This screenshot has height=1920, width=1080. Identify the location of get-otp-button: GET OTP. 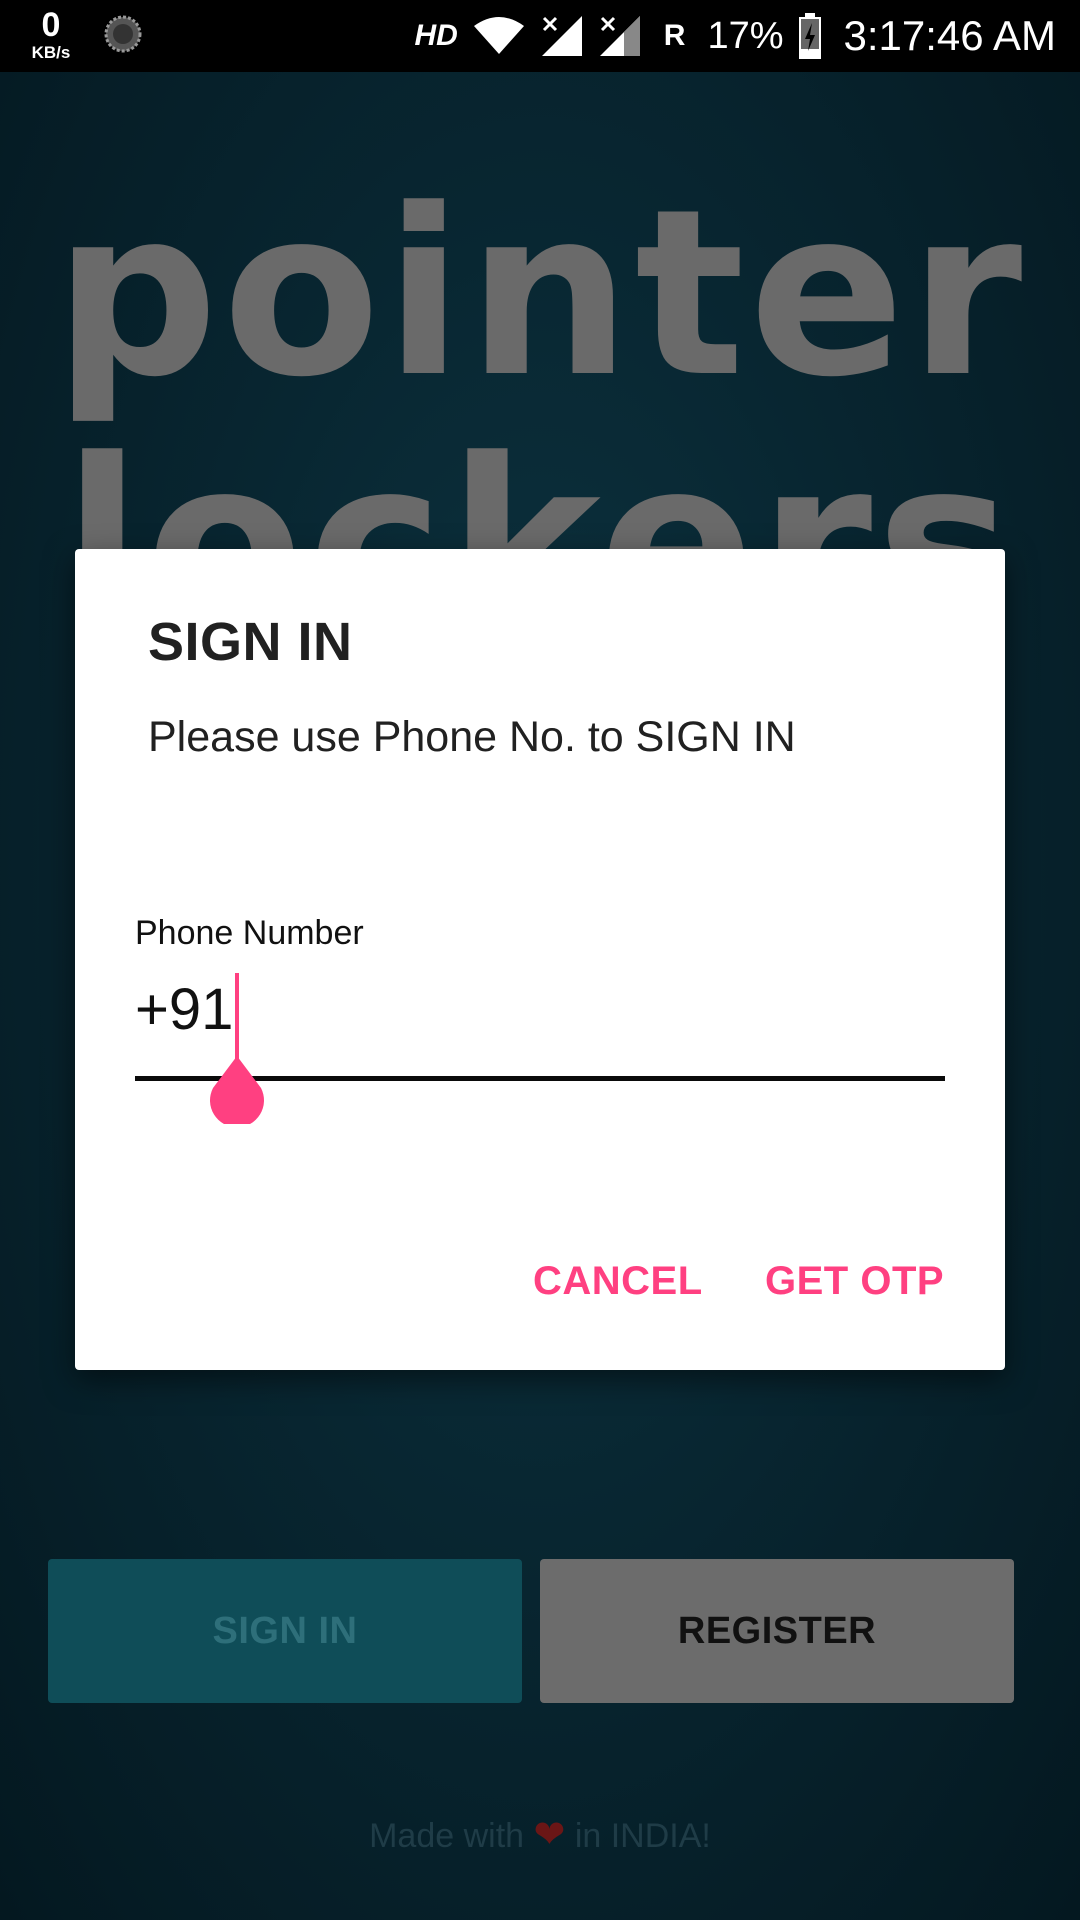
(854, 1281).